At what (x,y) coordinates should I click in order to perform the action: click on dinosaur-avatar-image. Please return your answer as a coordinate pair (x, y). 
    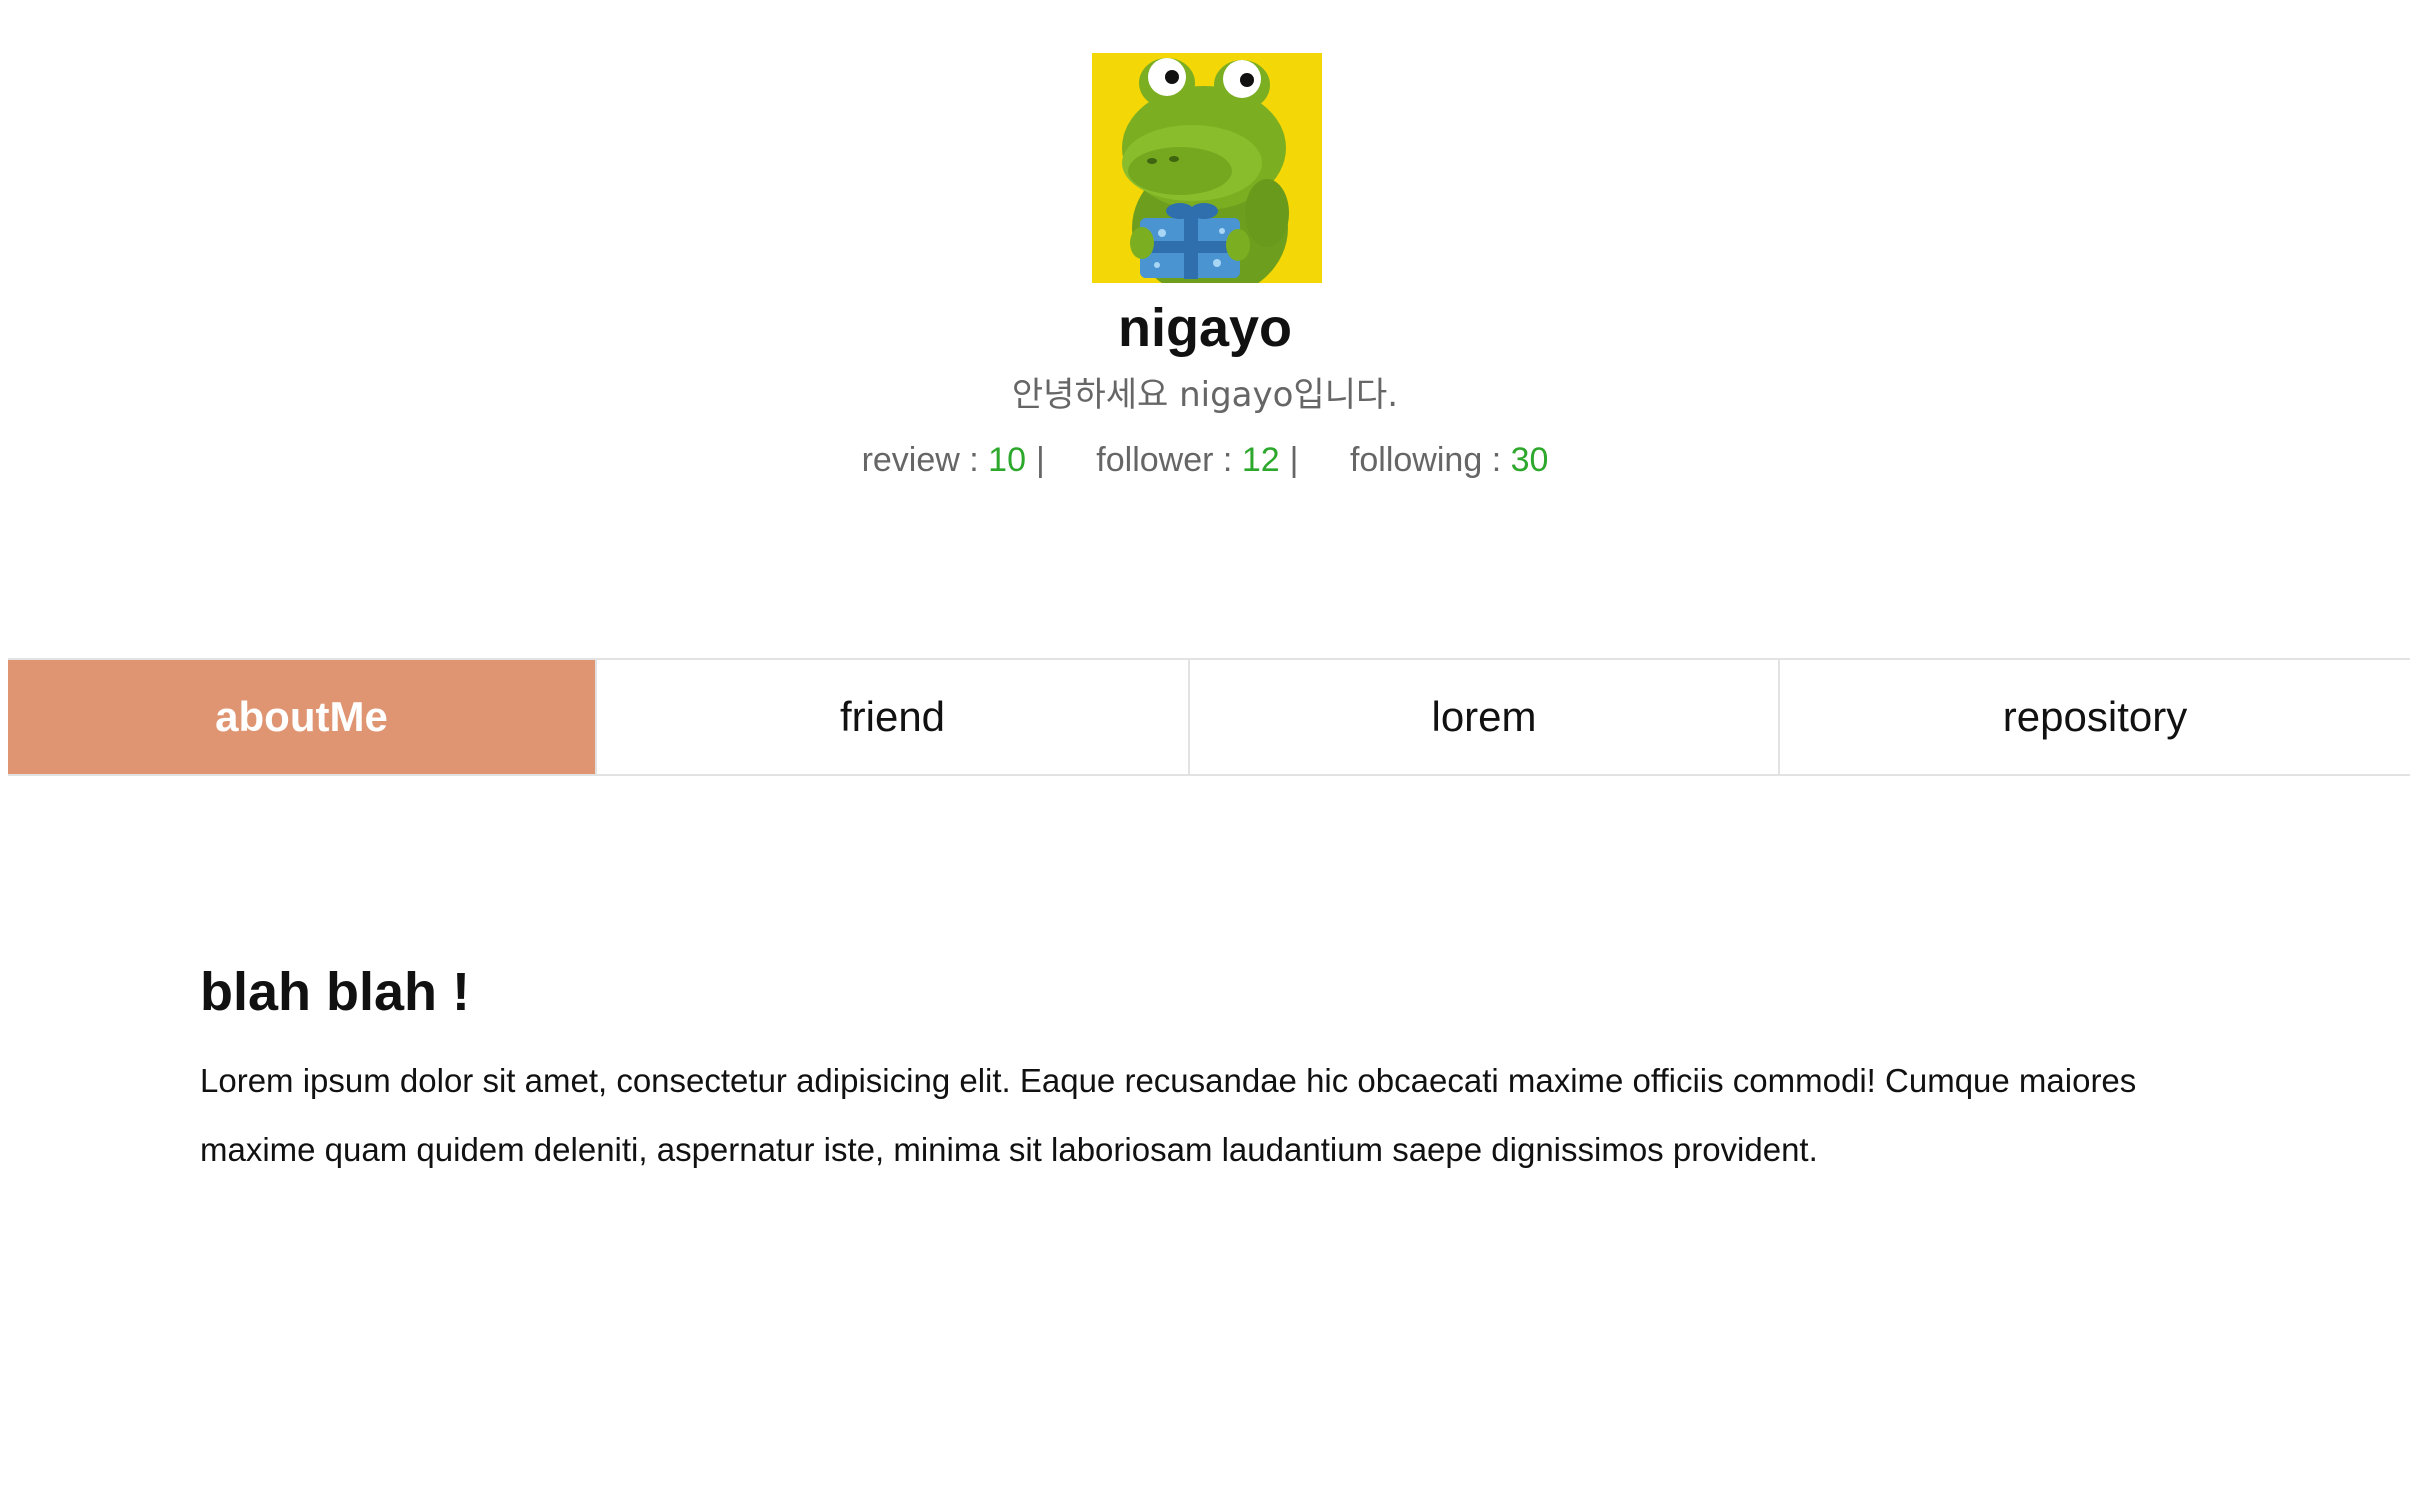
    Looking at the image, I should click on (1207, 168).